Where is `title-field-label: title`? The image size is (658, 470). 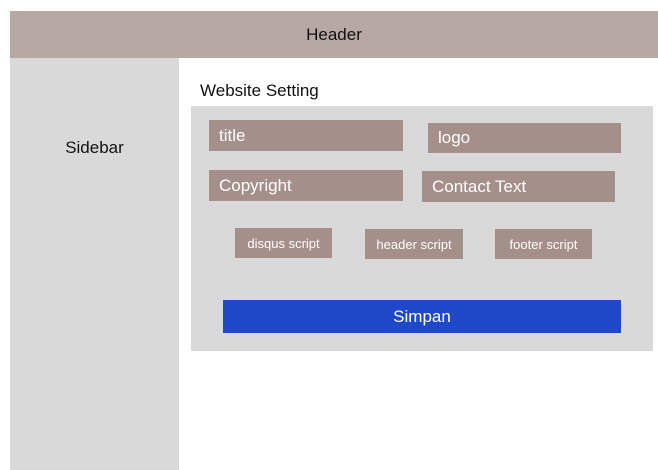 title-field-label: title is located at coordinates (232, 135).